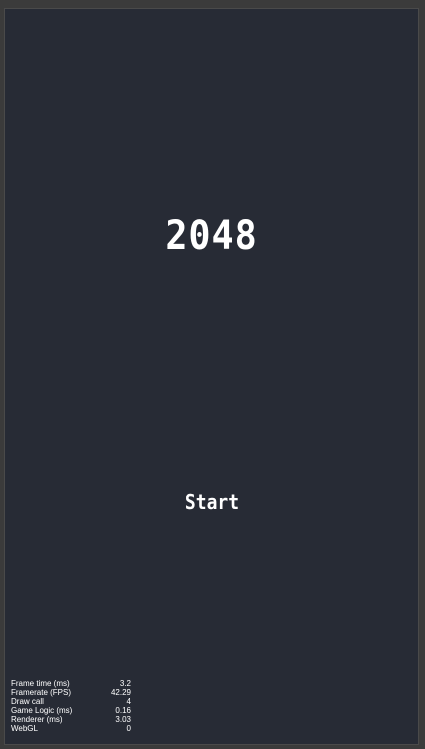 This screenshot has width=425, height=749. What do you see at coordinates (125, 683) in the screenshot?
I see `stat-value: 3.2` at bounding box center [125, 683].